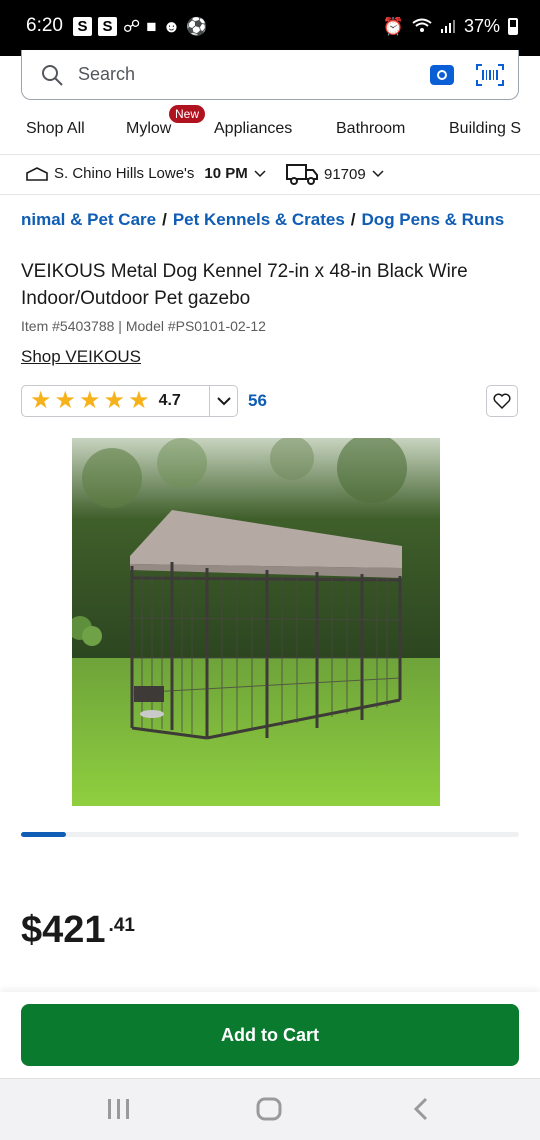 This screenshot has height=1140, width=540. I want to click on price: $421 .41, so click(78, 930).